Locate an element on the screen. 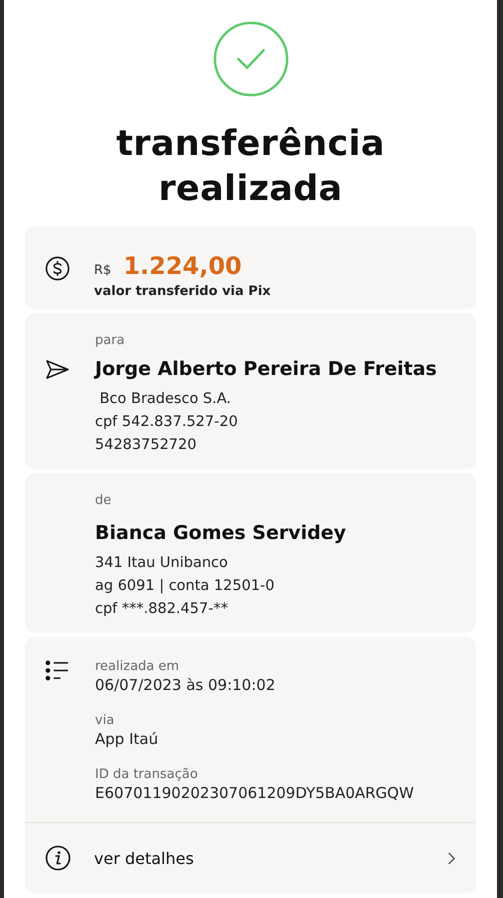 This screenshot has height=898, width=503. currency-symbol: R$ is located at coordinates (103, 270).